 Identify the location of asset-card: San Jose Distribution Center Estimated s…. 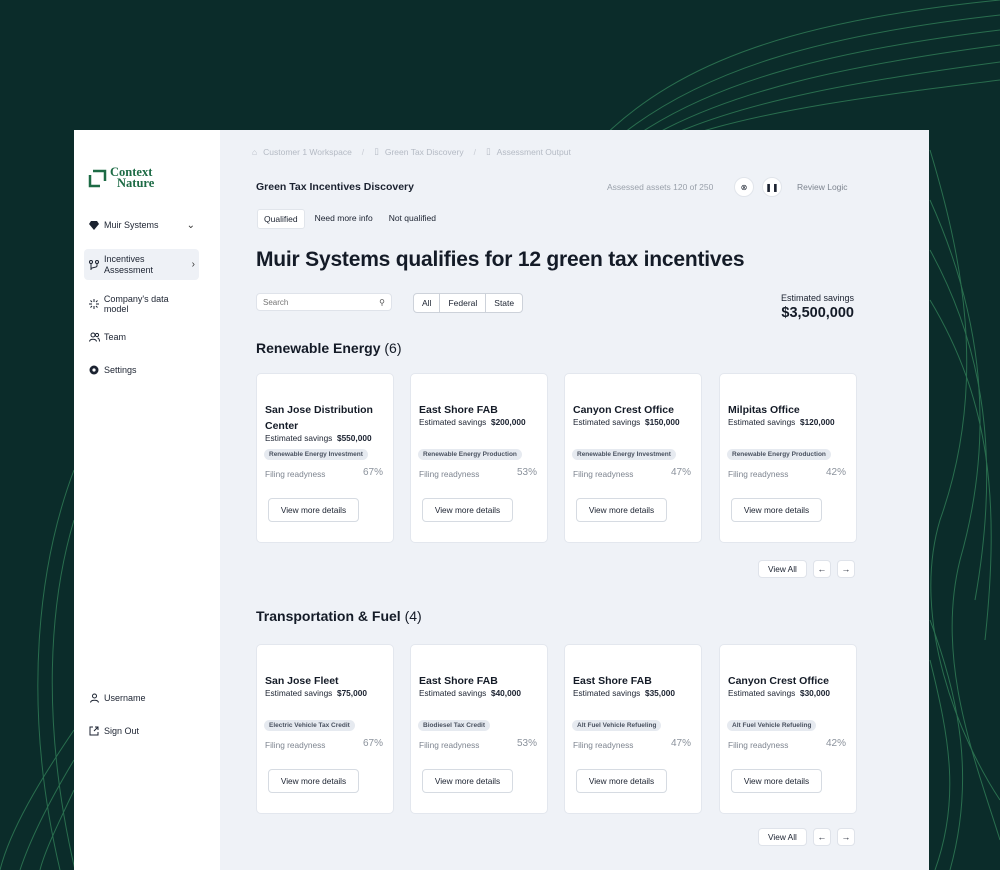
(325, 458).